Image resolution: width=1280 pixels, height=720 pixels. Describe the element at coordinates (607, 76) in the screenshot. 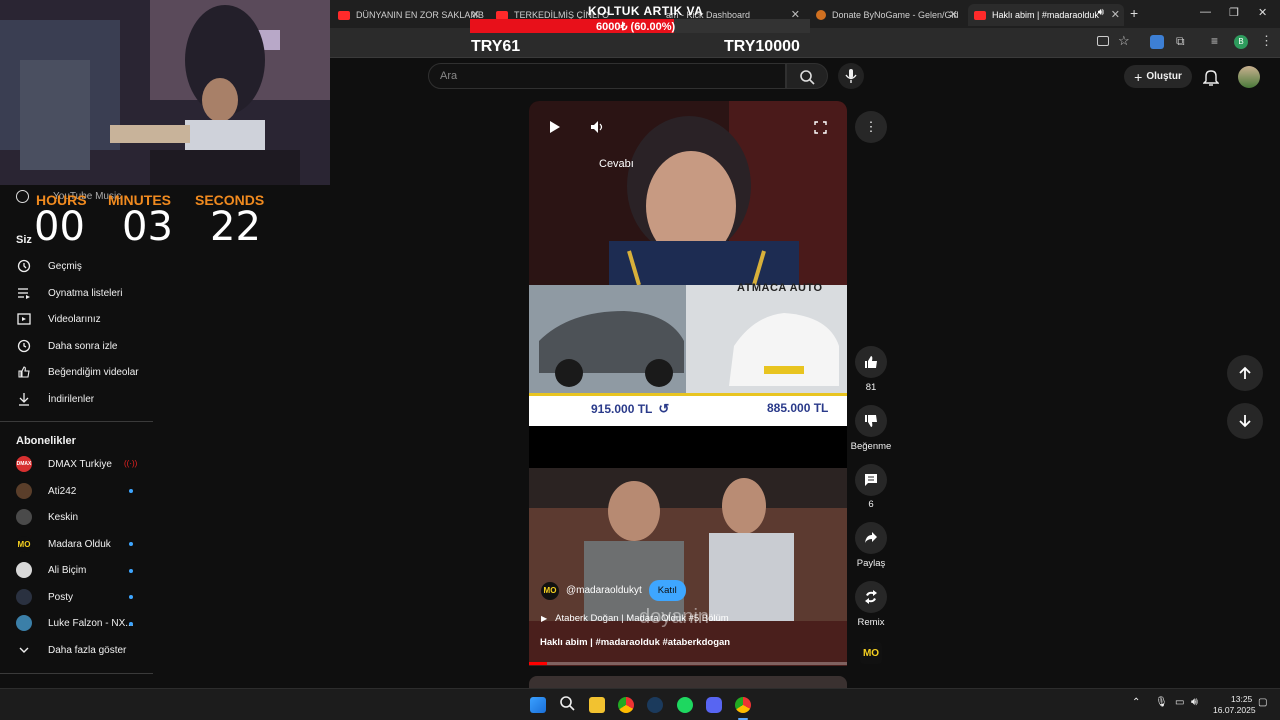

I see `search-input: Ara` at that location.